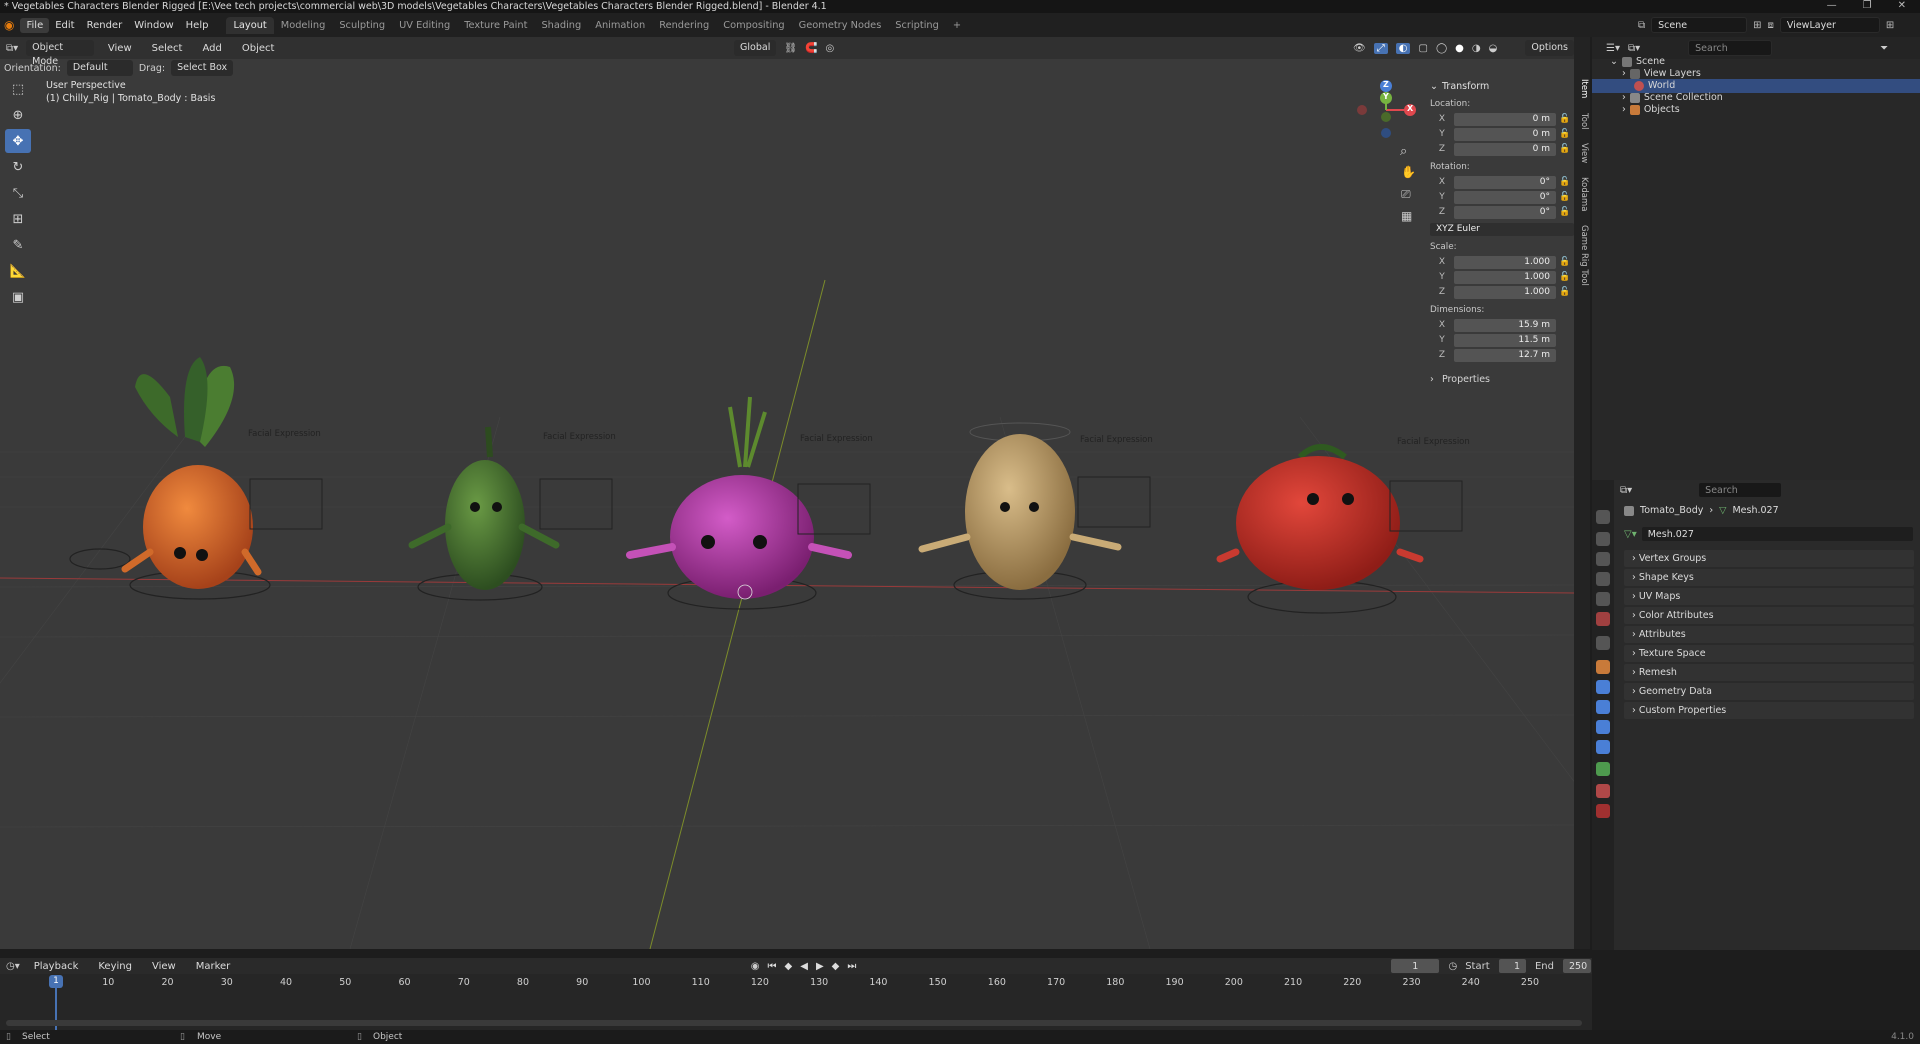 The height and width of the screenshot is (1044, 1920). What do you see at coordinates (202, 68) in the screenshot?
I see `drag-dropdown: Select Box` at bounding box center [202, 68].